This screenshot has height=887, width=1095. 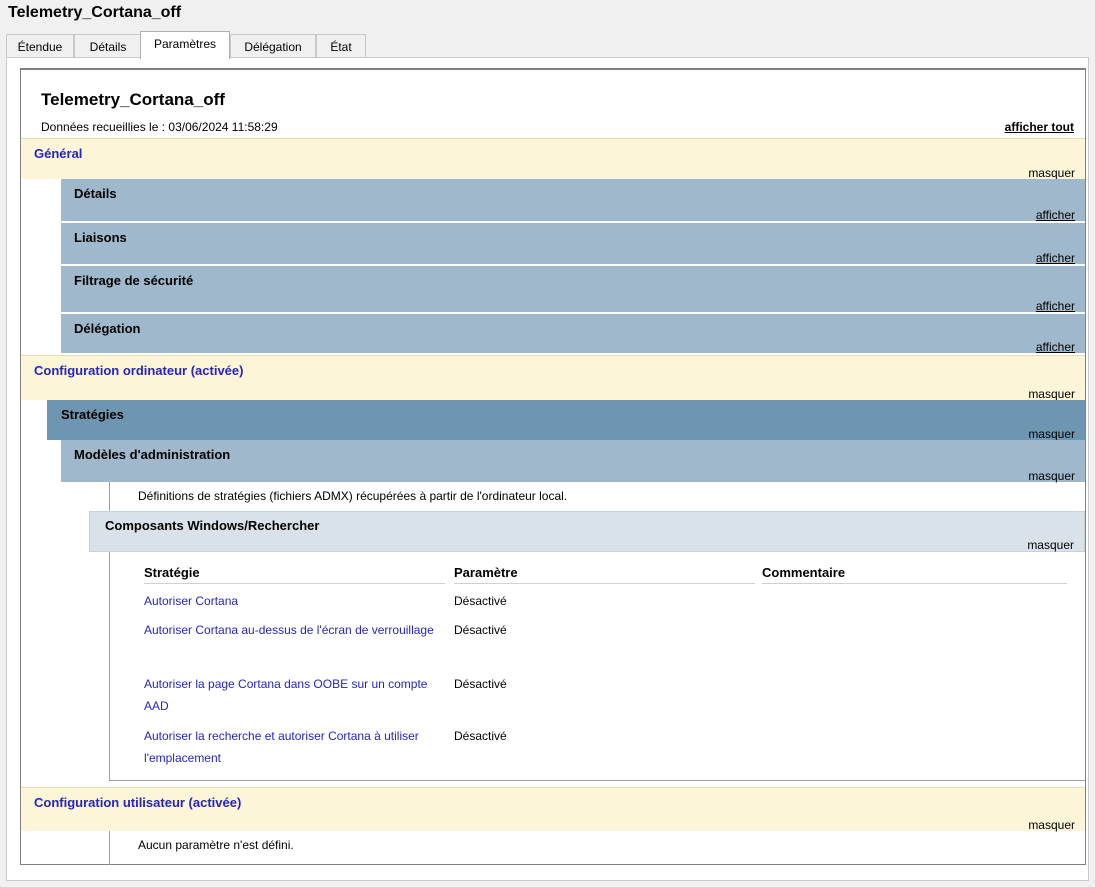 What do you see at coordinates (40, 46) in the screenshot?
I see `tab-scope: Étendue` at bounding box center [40, 46].